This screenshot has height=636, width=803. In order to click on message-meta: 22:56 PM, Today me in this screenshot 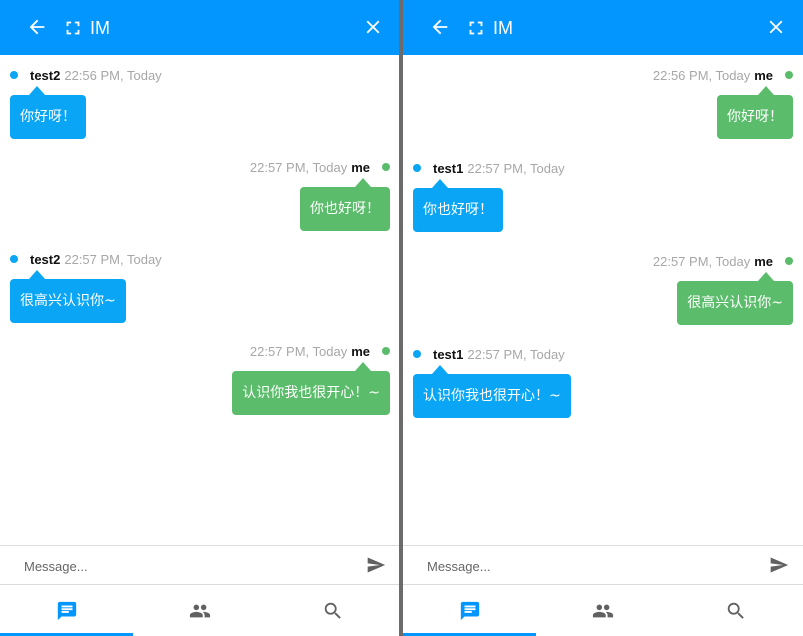, I will do `click(723, 76)`.